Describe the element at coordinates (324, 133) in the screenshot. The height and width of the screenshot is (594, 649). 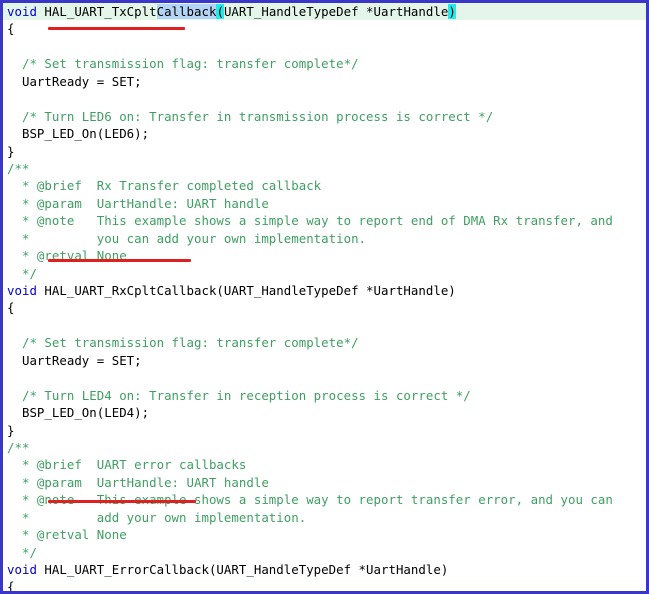
I see `code-line: BSP_LED_On(LED6);` at that location.